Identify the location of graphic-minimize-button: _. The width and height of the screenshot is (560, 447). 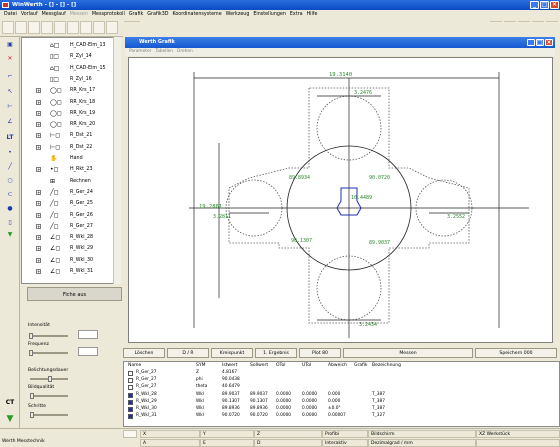
(531, 42).